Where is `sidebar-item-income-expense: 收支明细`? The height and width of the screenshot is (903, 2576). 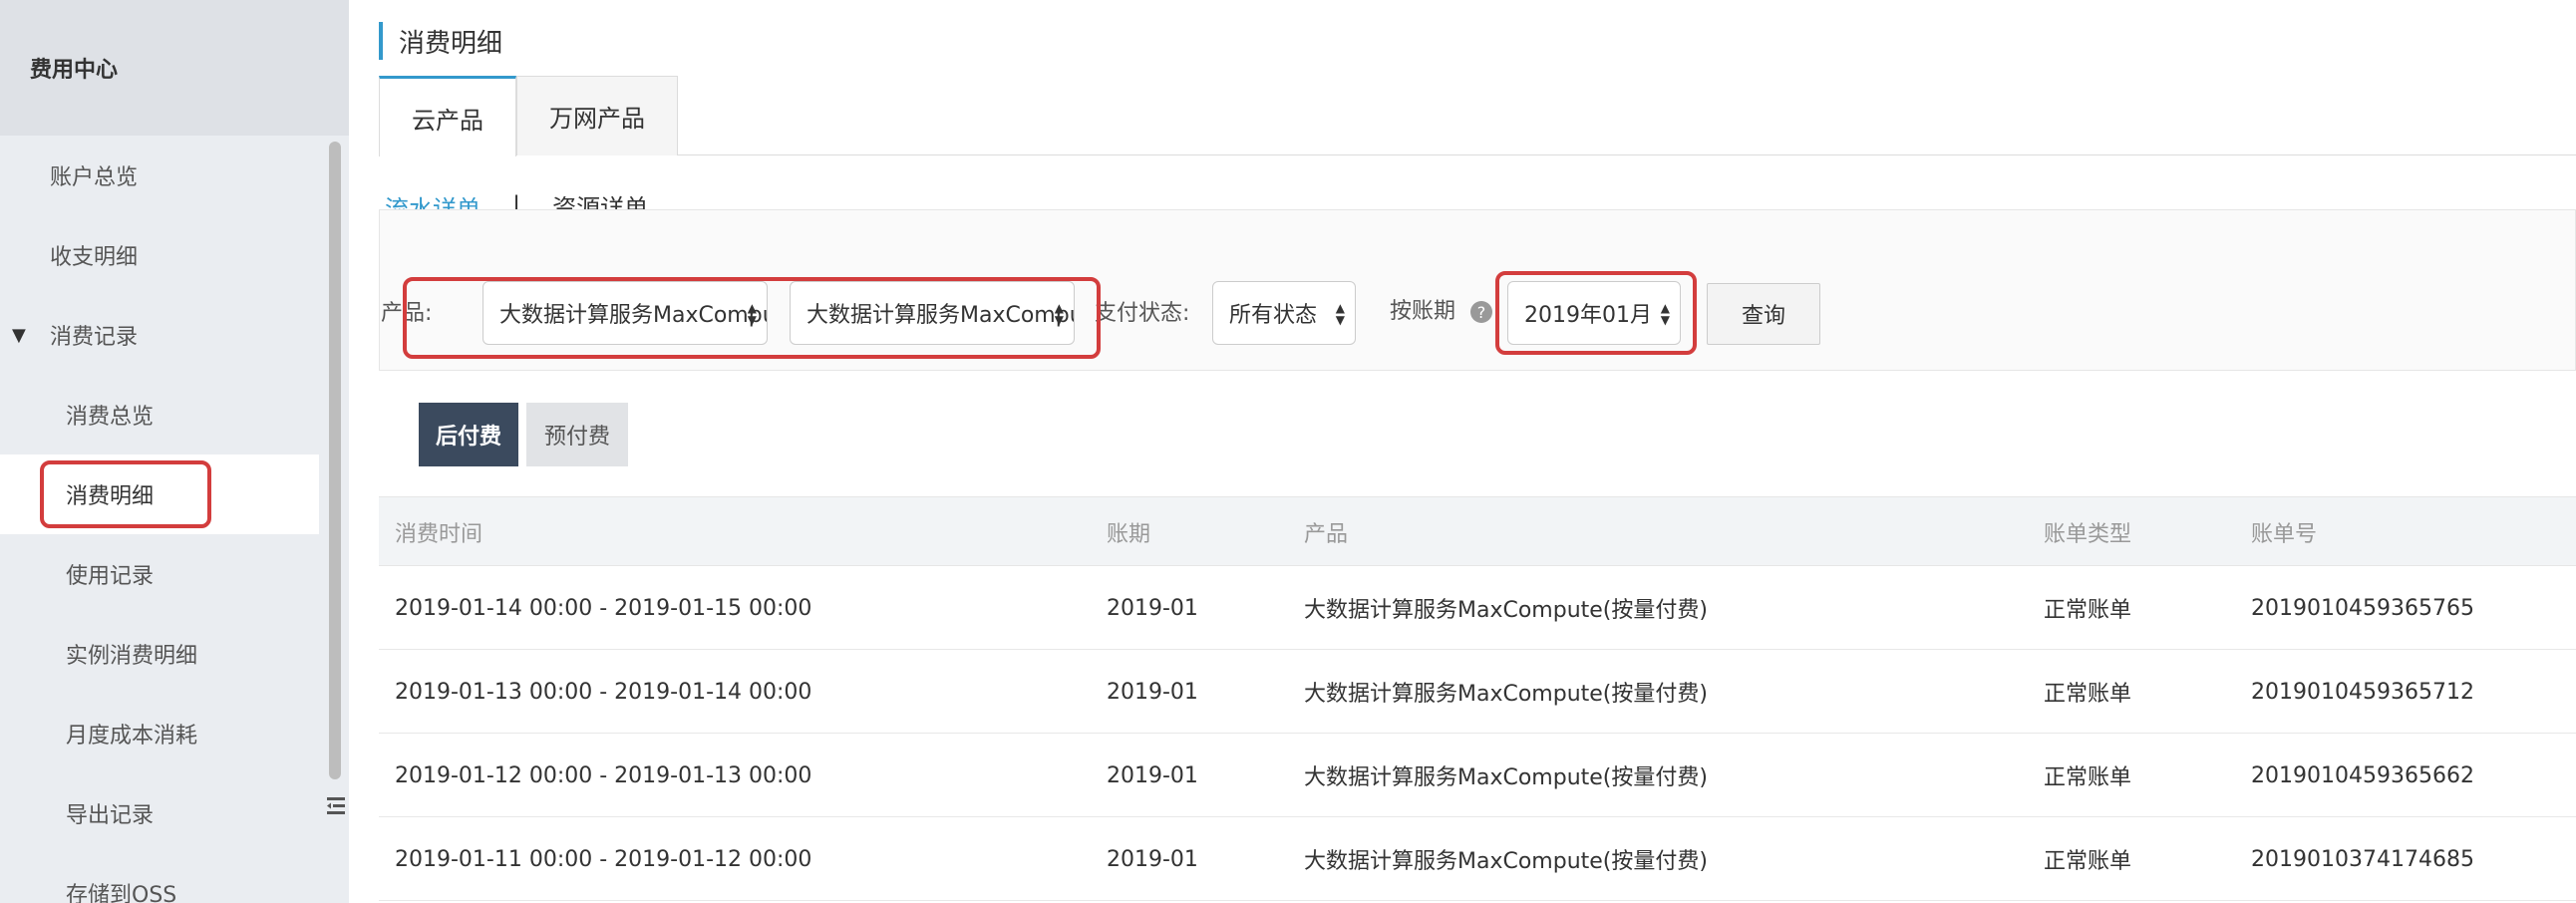
sidebar-item-income-expense: 收支明细 is located at coordinates (159, 255).